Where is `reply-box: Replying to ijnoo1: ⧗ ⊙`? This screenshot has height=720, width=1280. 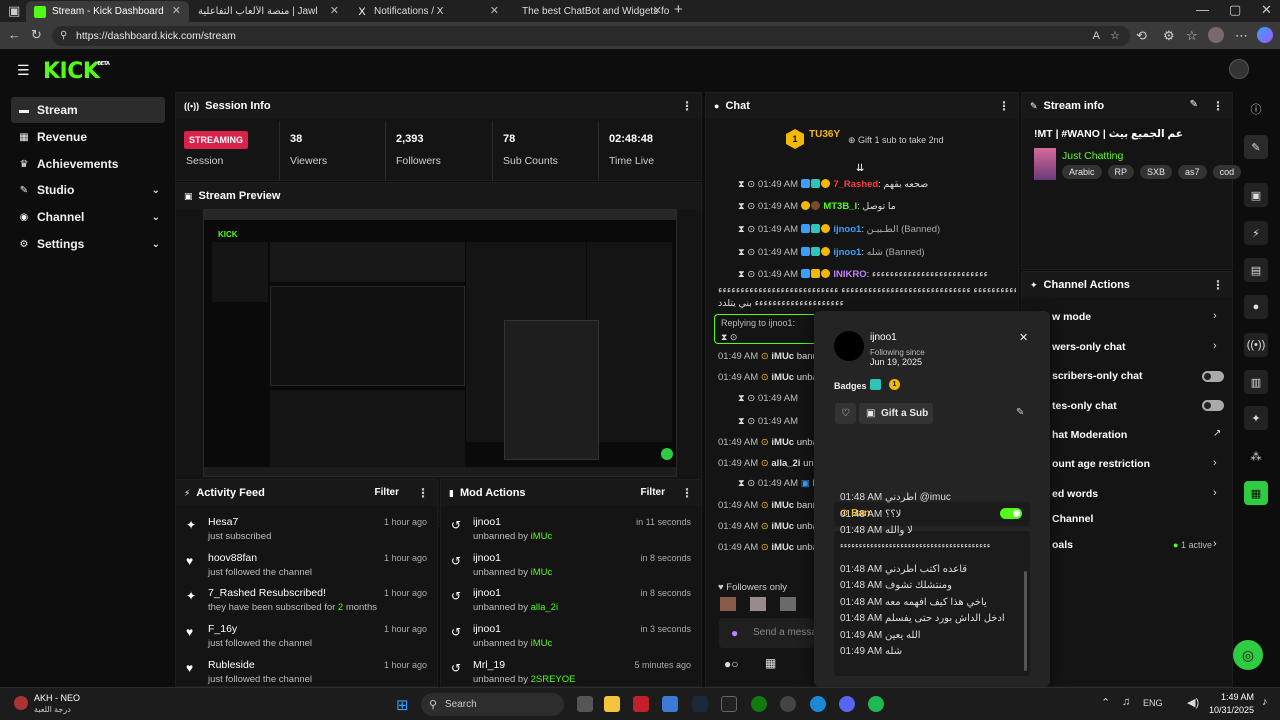
reply-box: Replying to ijnoo1: ⧗ ⊙ is located at coordinates (764, 329).